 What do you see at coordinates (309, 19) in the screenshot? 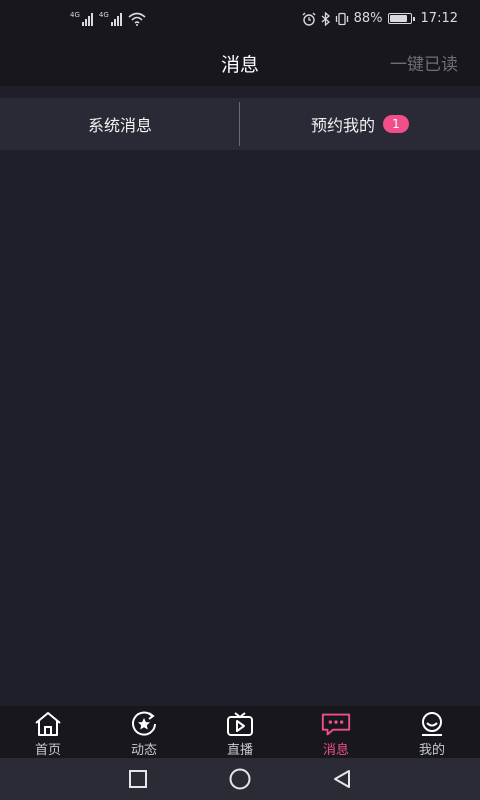
I see `alarm-icon` at bounding box center [309, 19].